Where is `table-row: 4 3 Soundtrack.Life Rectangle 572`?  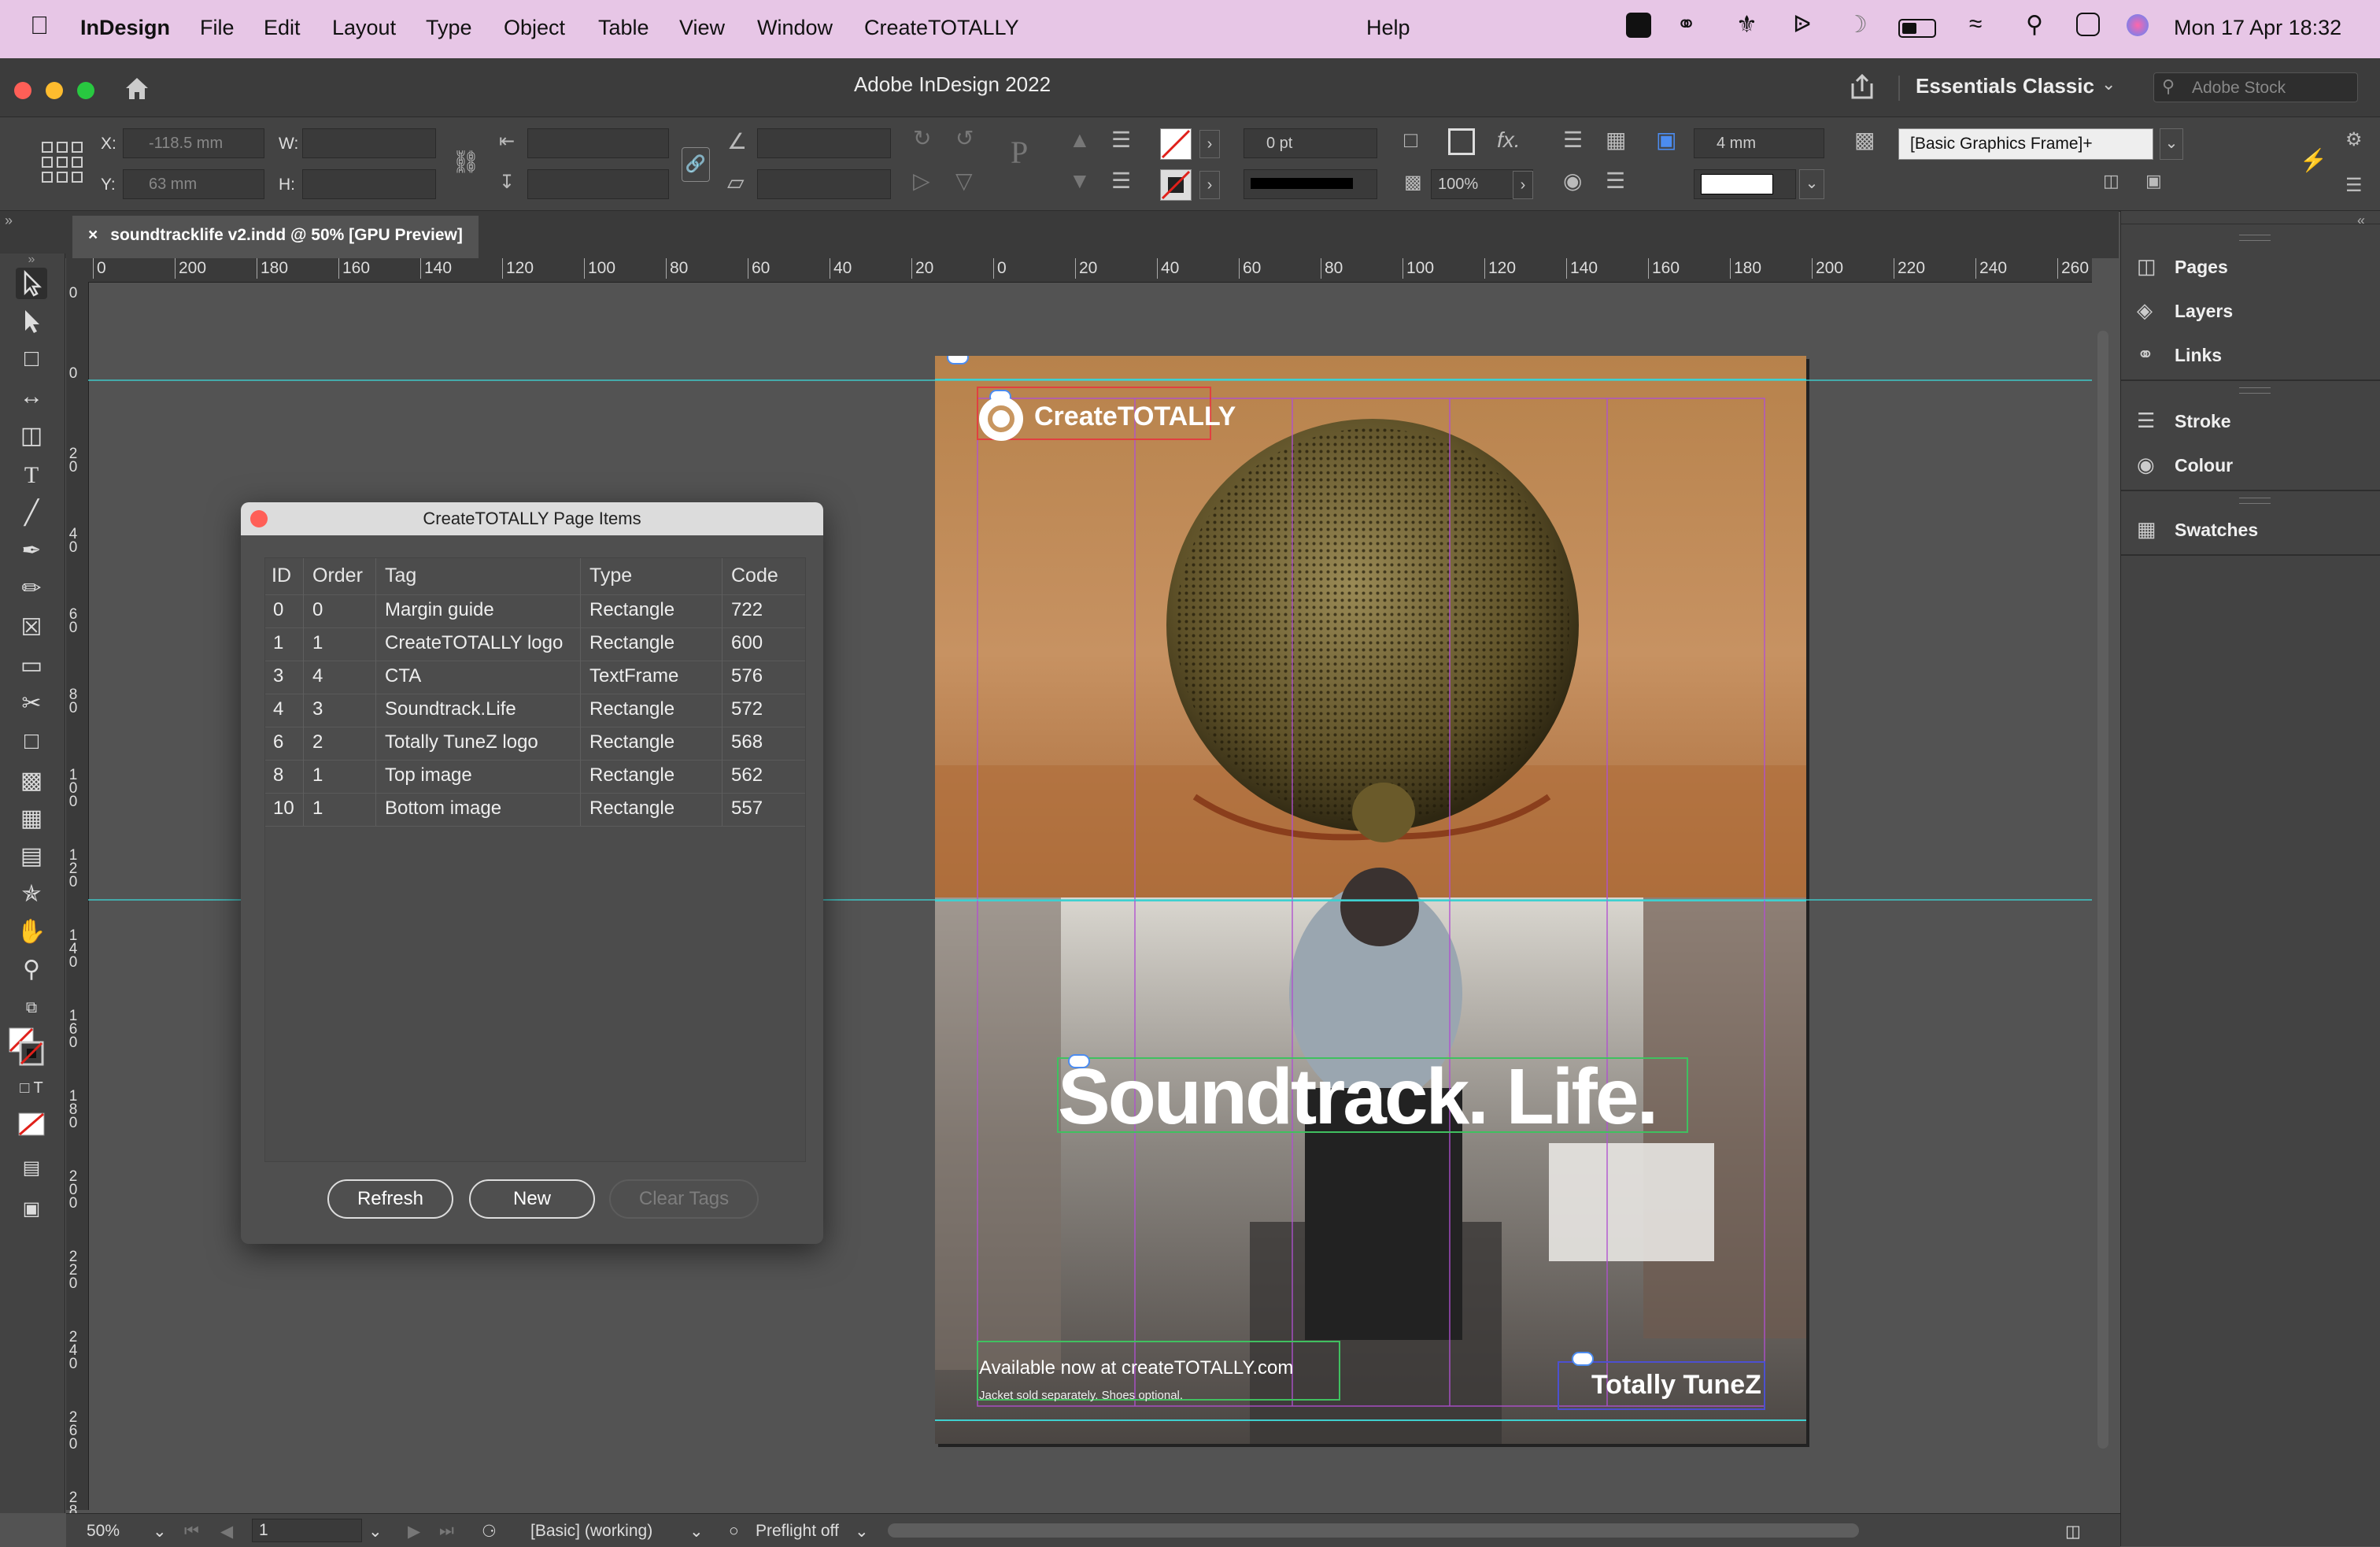 table-row: 4 3 Soundtrack.Life Rectangle 572 is located at coordinates (535, 710).